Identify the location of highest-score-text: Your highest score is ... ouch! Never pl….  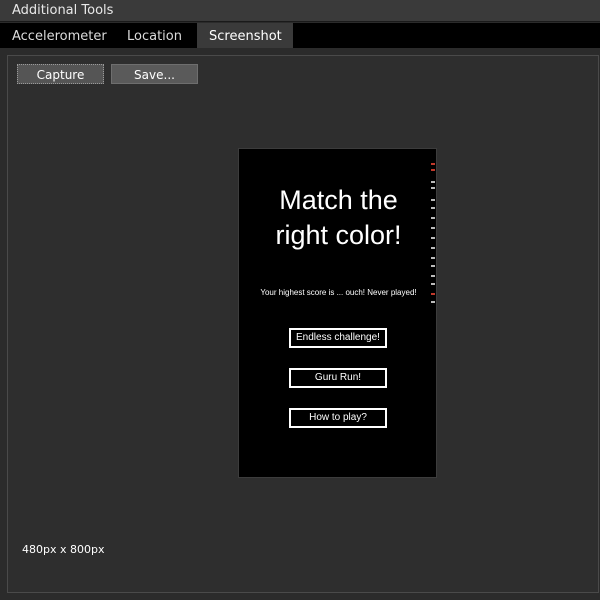
(338, 292).